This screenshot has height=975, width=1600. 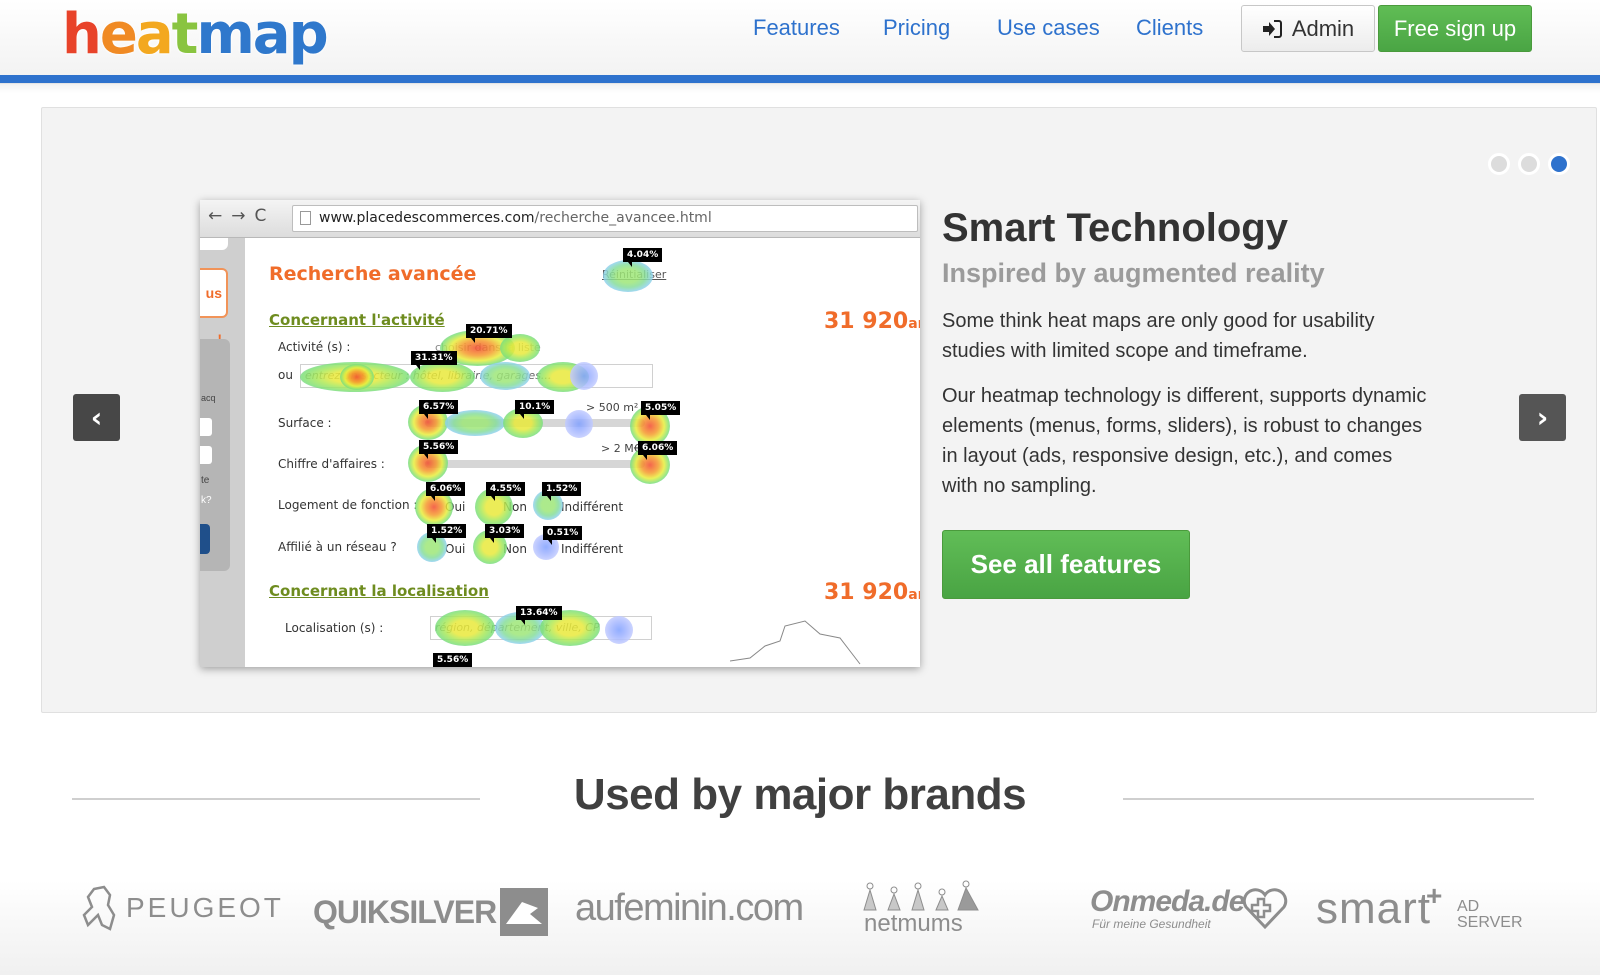 What do you see at coordinates (1048, 28) in the screenshot?
I see `nav-use-cases: Use cases` at bounding box center [1048, 28].